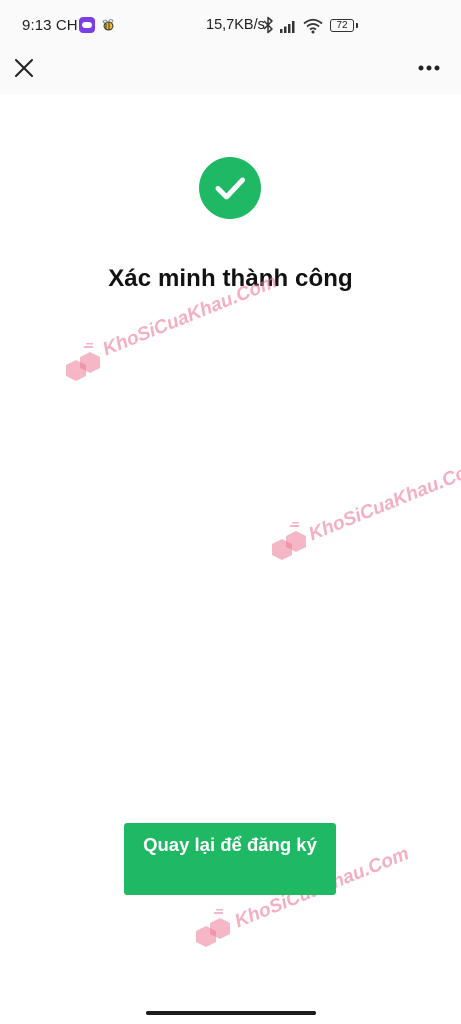 This screenshot has height=1024, width=461. I want to click on watermark-text: KhoSiCuaKhau.Com, so click(383, 501).